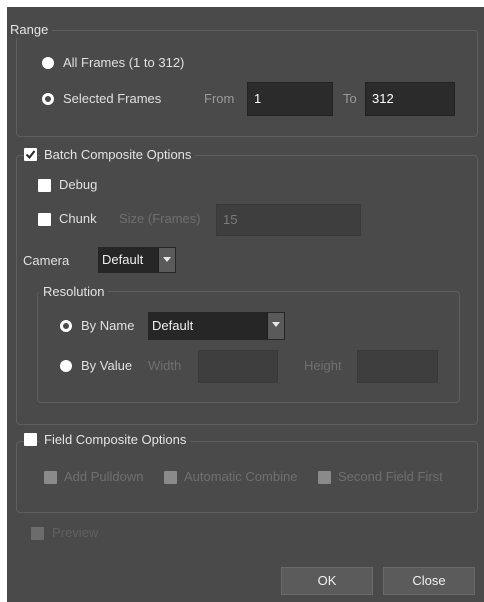  Describe the element at coordinates (66, 326) in the screenshot. I see `by-name-radio` at that location.